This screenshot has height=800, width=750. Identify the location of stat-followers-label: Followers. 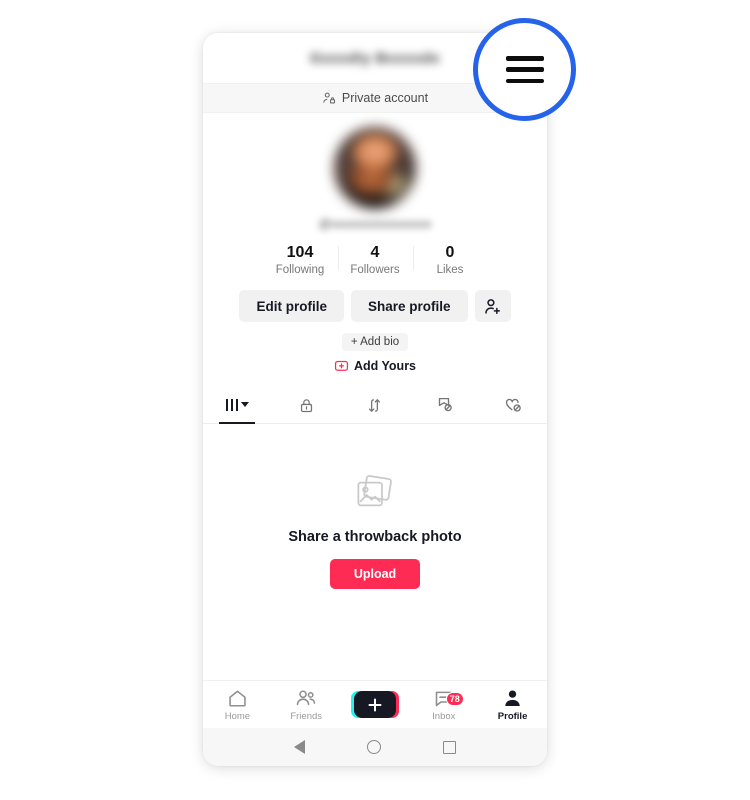
(375, 270).